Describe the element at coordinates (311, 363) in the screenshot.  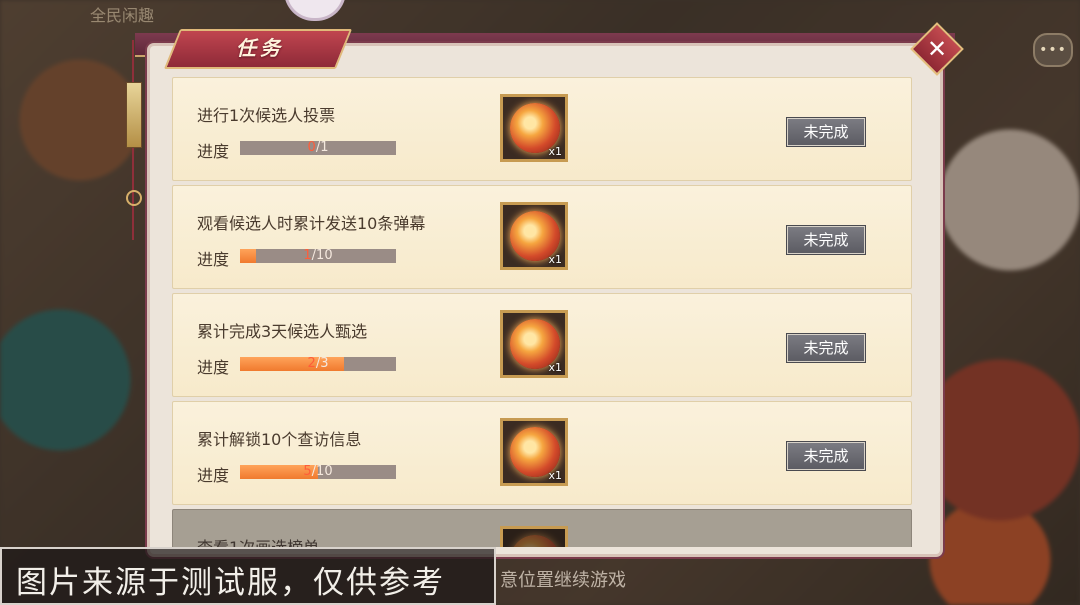
I see `progress-current: 2` at that location.